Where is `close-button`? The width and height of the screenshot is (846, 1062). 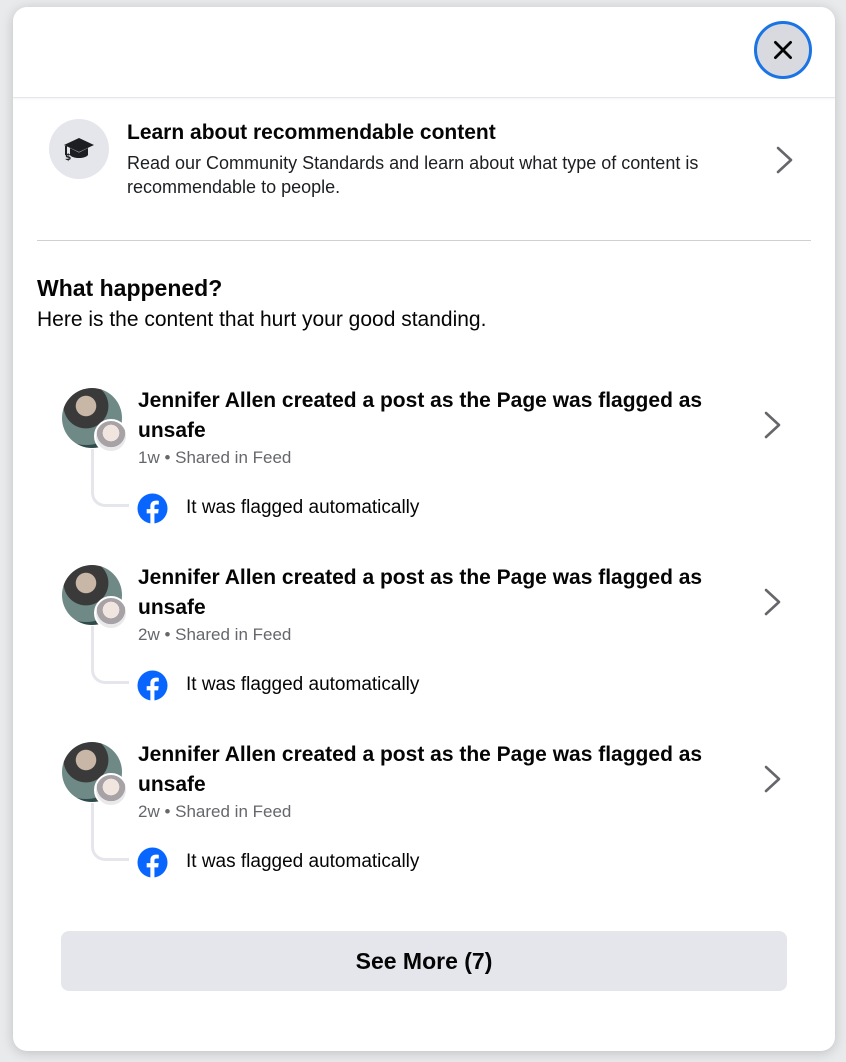
close-button is located at coordinates (783, 50).